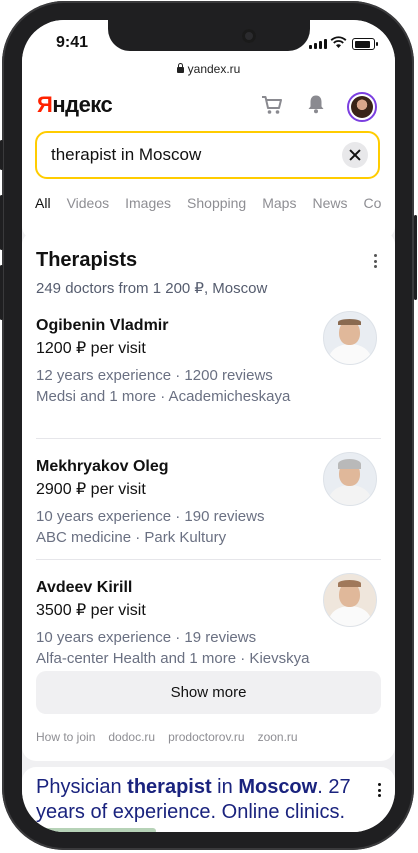 This screenshot has width=418, height=853. I want to click on tab-news: News, so click(329, 203).